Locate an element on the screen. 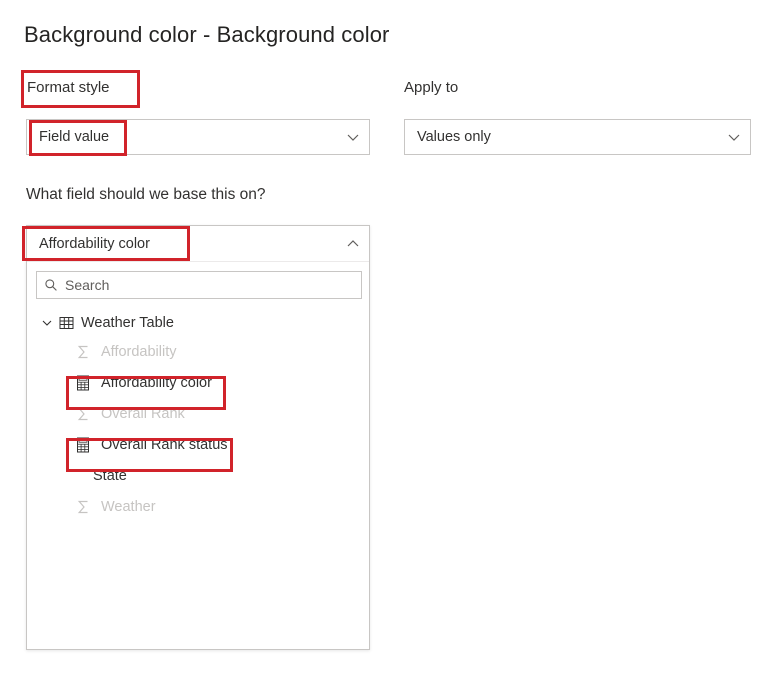  search-input is located at coordinates (213, 285).